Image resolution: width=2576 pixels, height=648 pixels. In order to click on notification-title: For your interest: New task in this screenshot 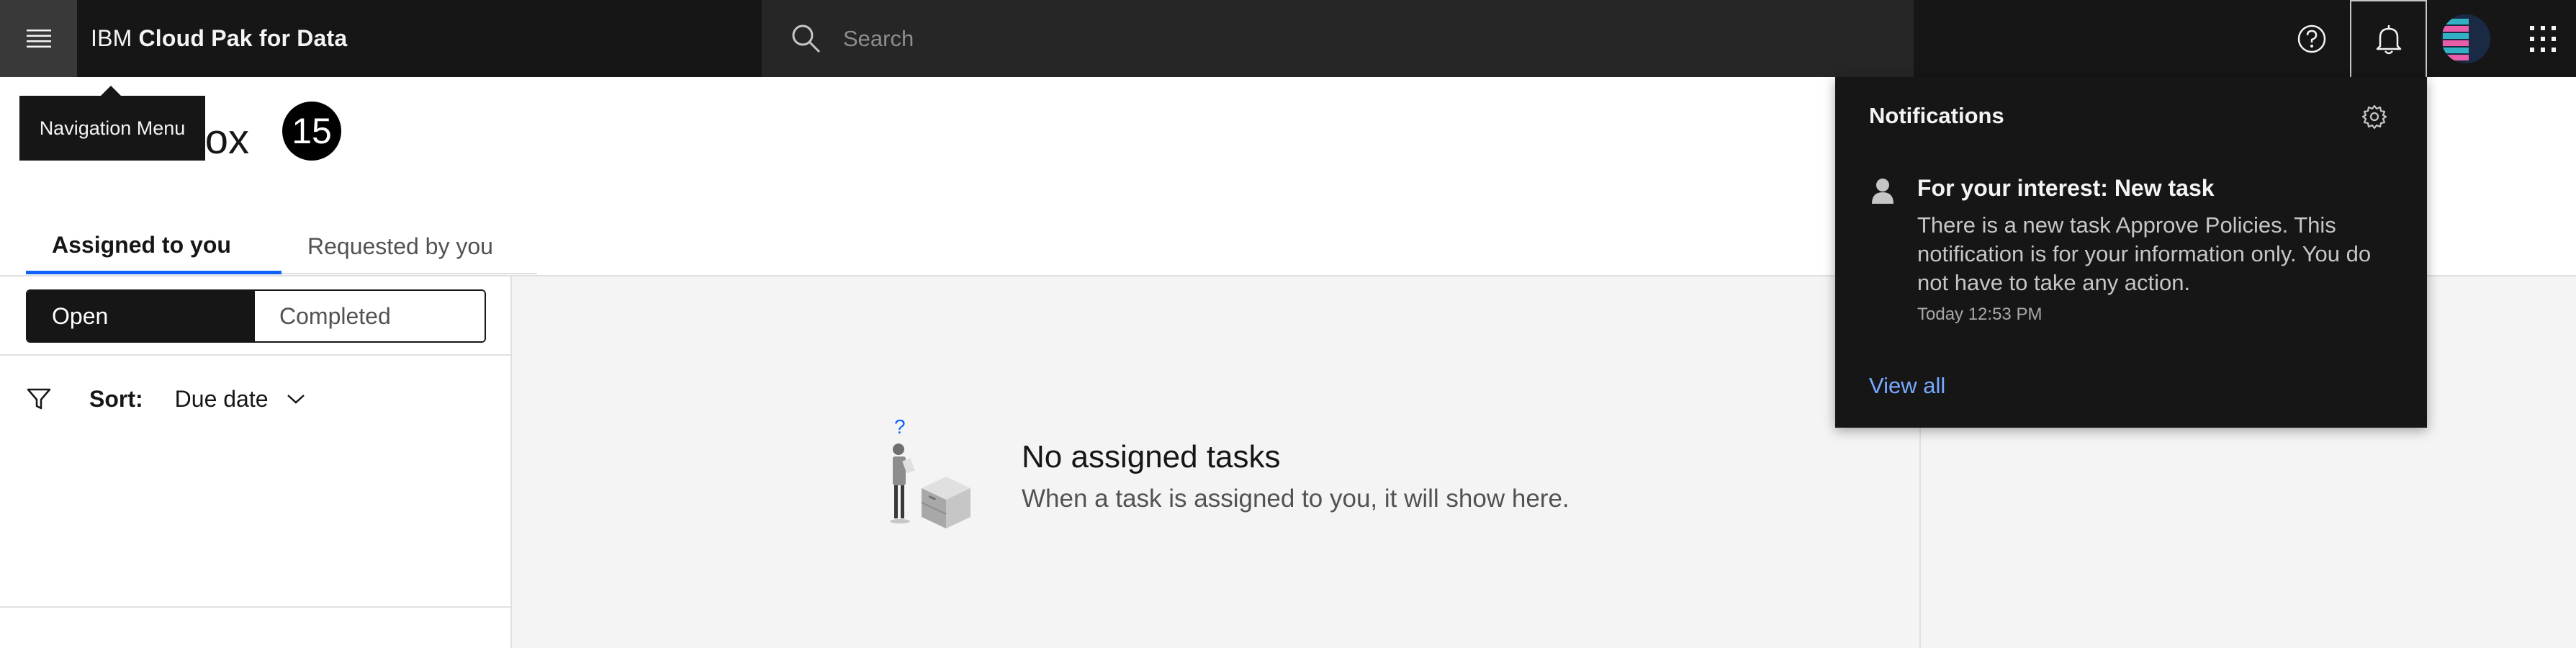, I will do `click(2066, 188)`.